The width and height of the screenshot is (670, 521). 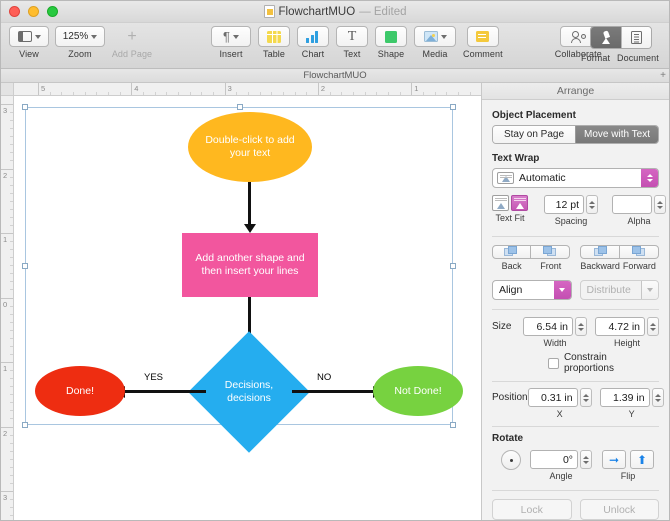 I want to click on view-icon, so click(x=24, y=36).